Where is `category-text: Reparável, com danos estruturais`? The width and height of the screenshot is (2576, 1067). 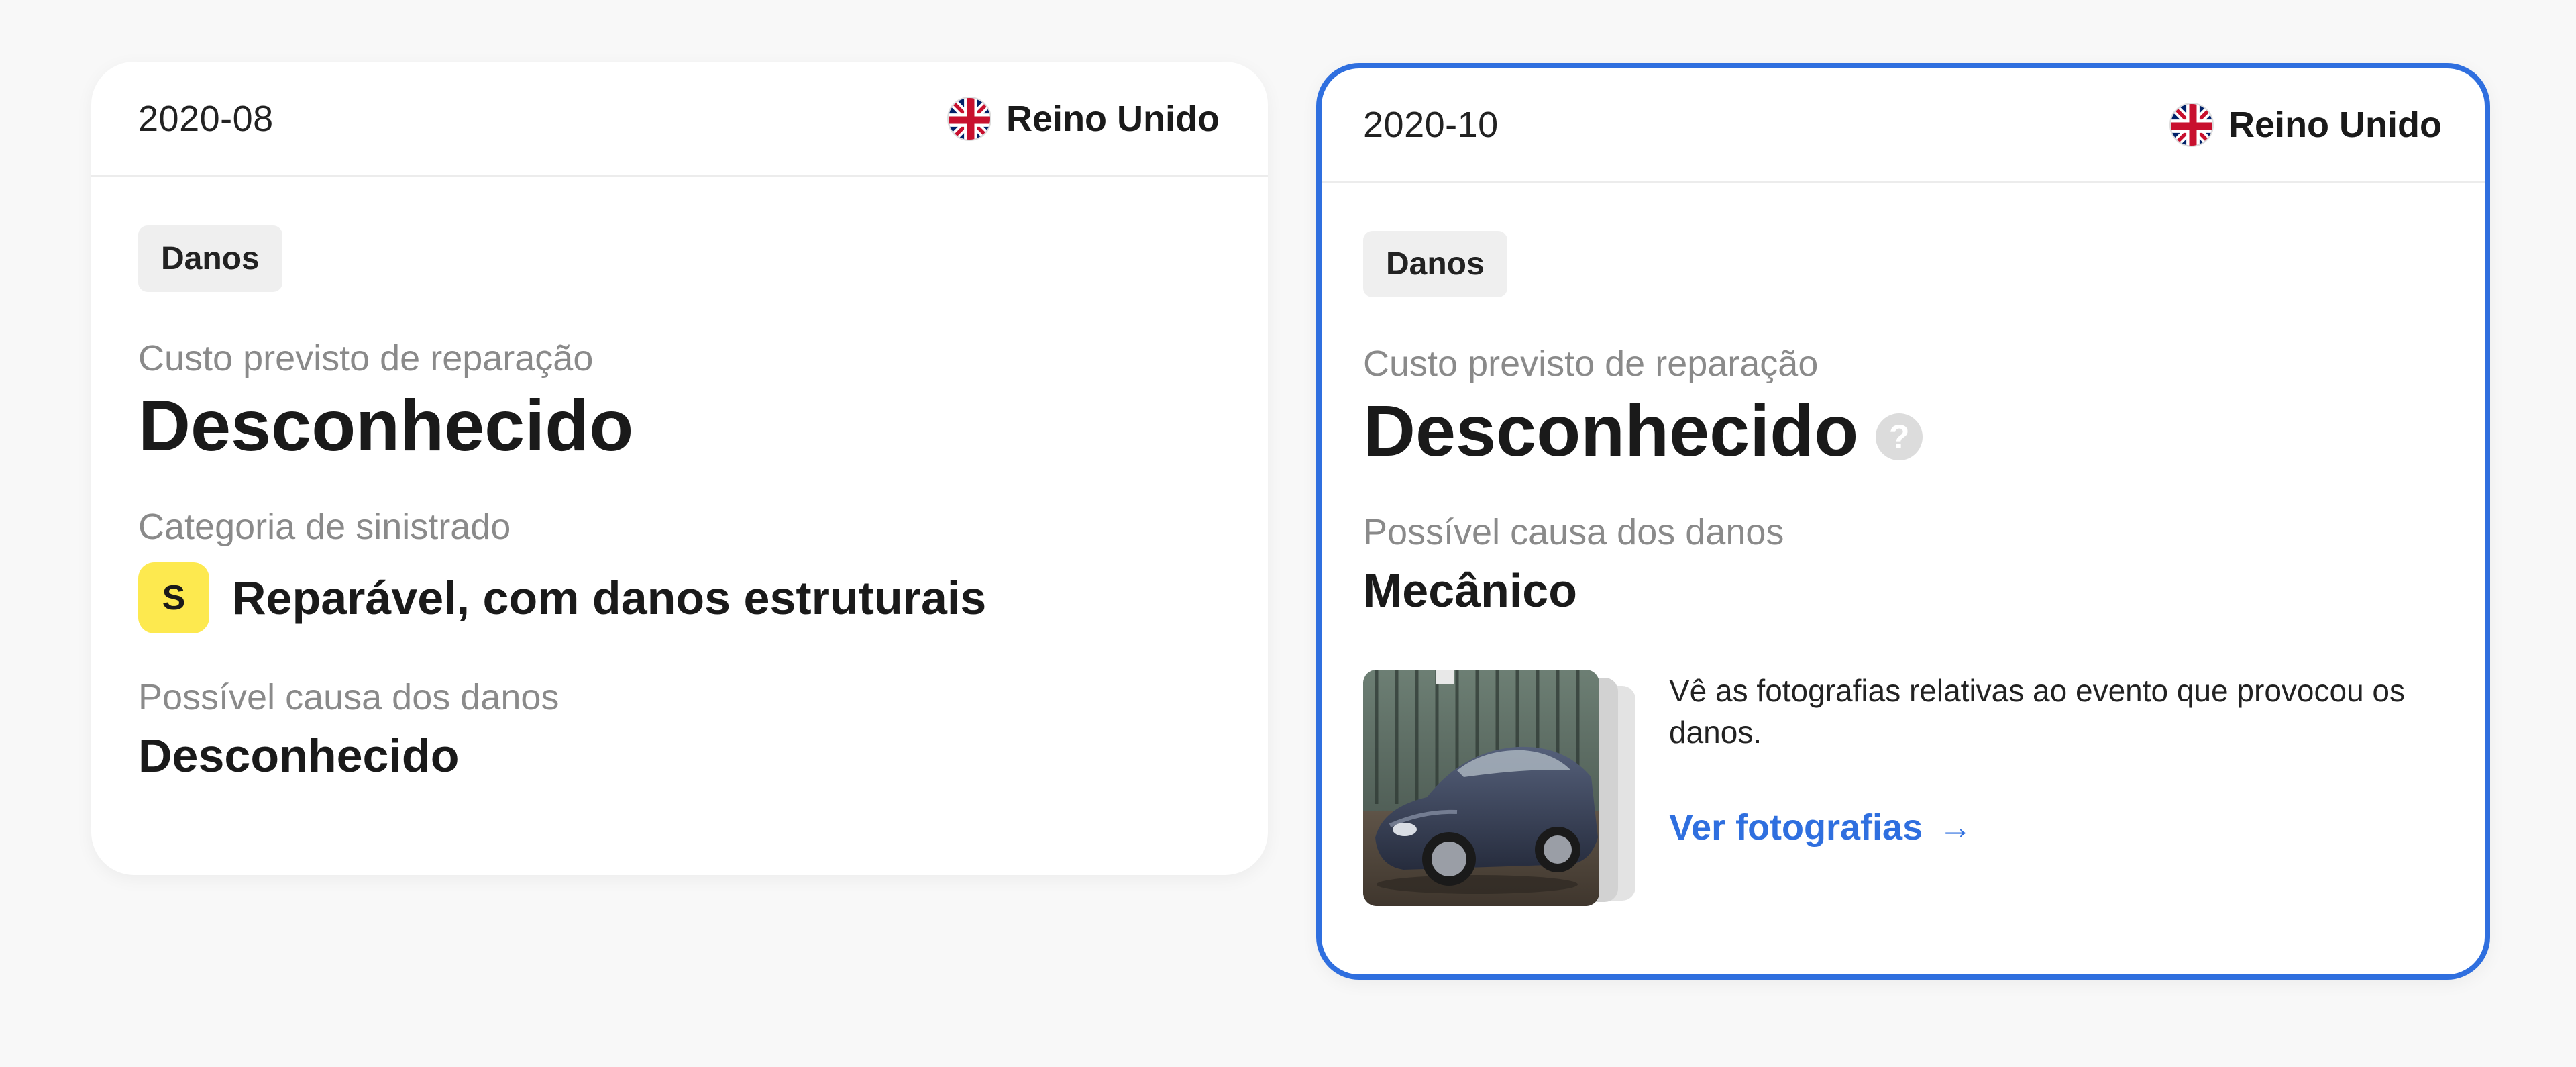
category-text: Reparável, com danos estruturais is located at coordinates (609, 598).